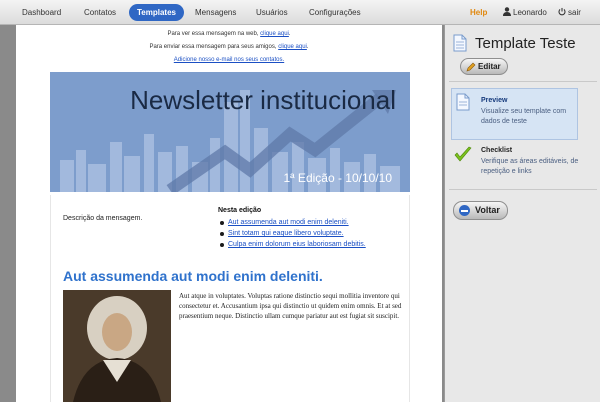  Describe the element at coordinates (487, 210) in the screenshot. I see `back-label: Voltar` at that location.